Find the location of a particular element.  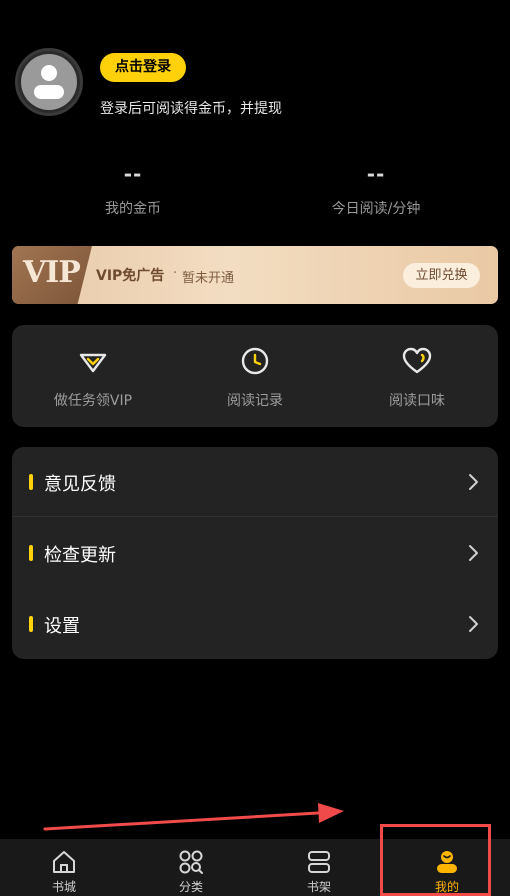

action-reading-history: 阅读记录 is located at coordinates (255, 377).